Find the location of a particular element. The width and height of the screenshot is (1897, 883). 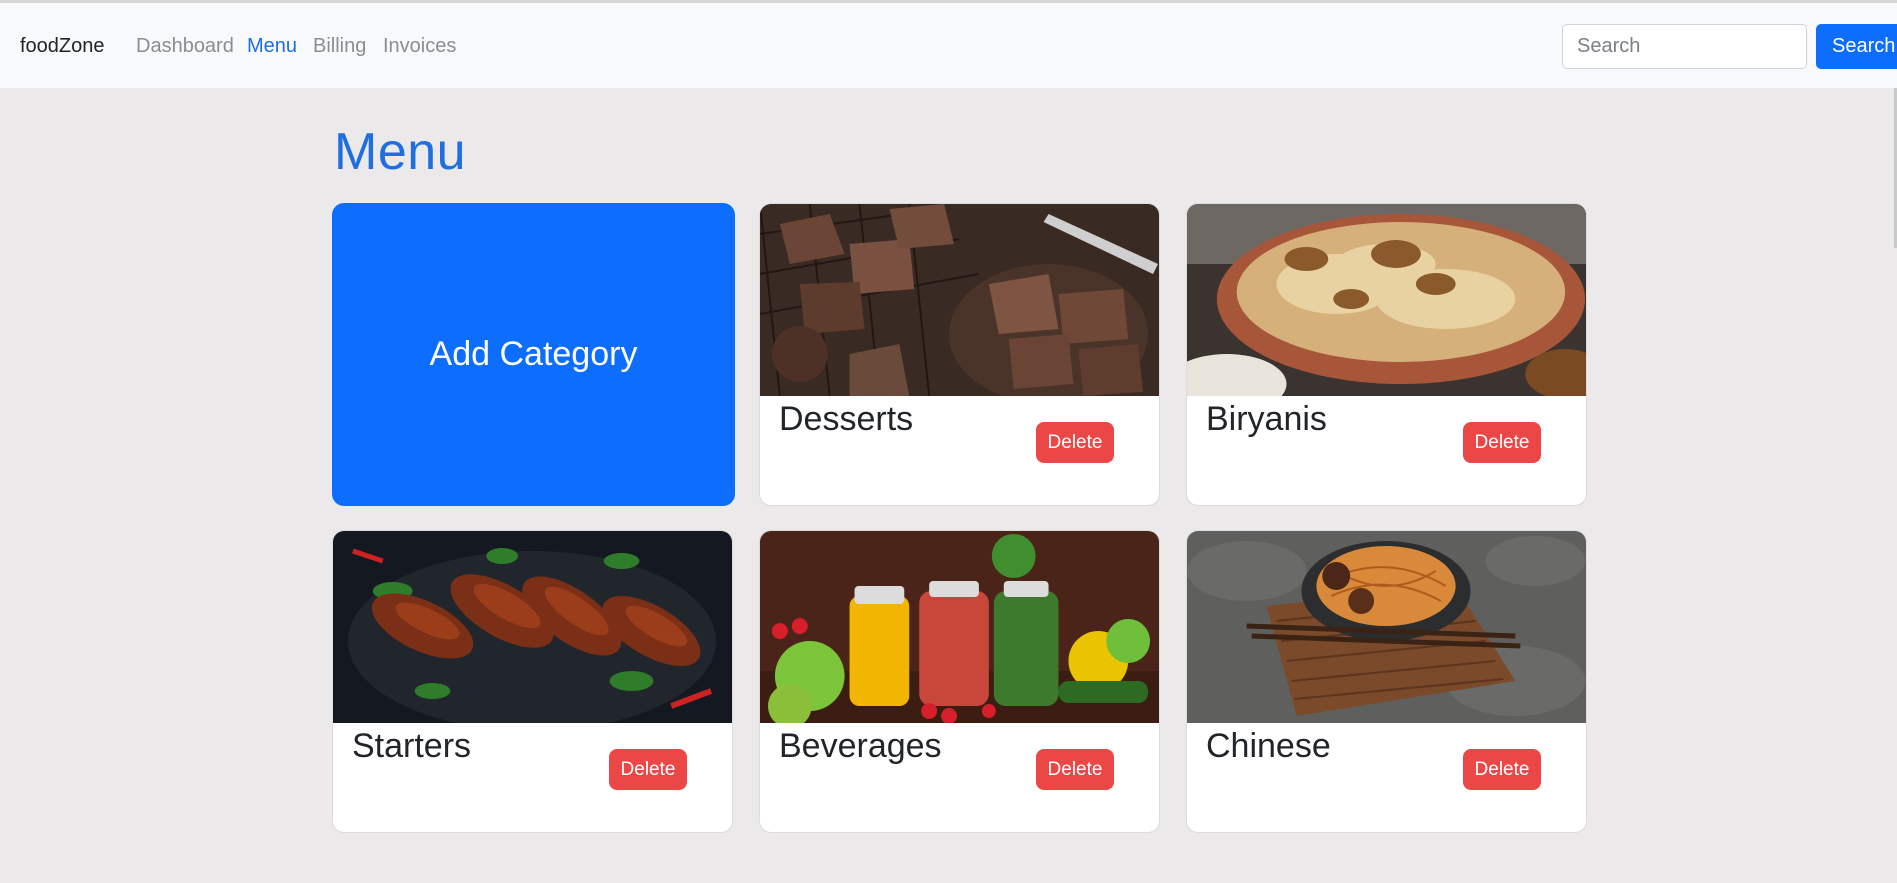

add-category-button: Add Category is located at coordinates (533, 354).